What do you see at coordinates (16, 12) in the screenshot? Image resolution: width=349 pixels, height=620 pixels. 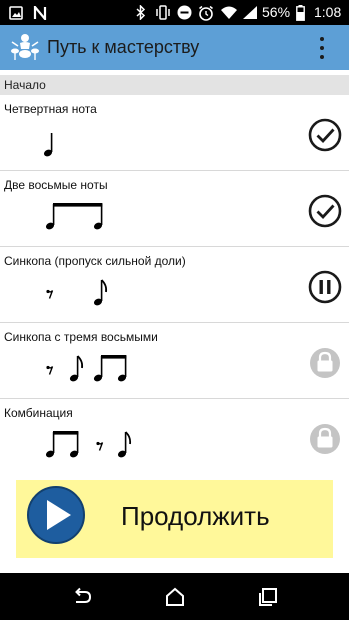 I see `photos-icon` at bounding box center [16, 12].